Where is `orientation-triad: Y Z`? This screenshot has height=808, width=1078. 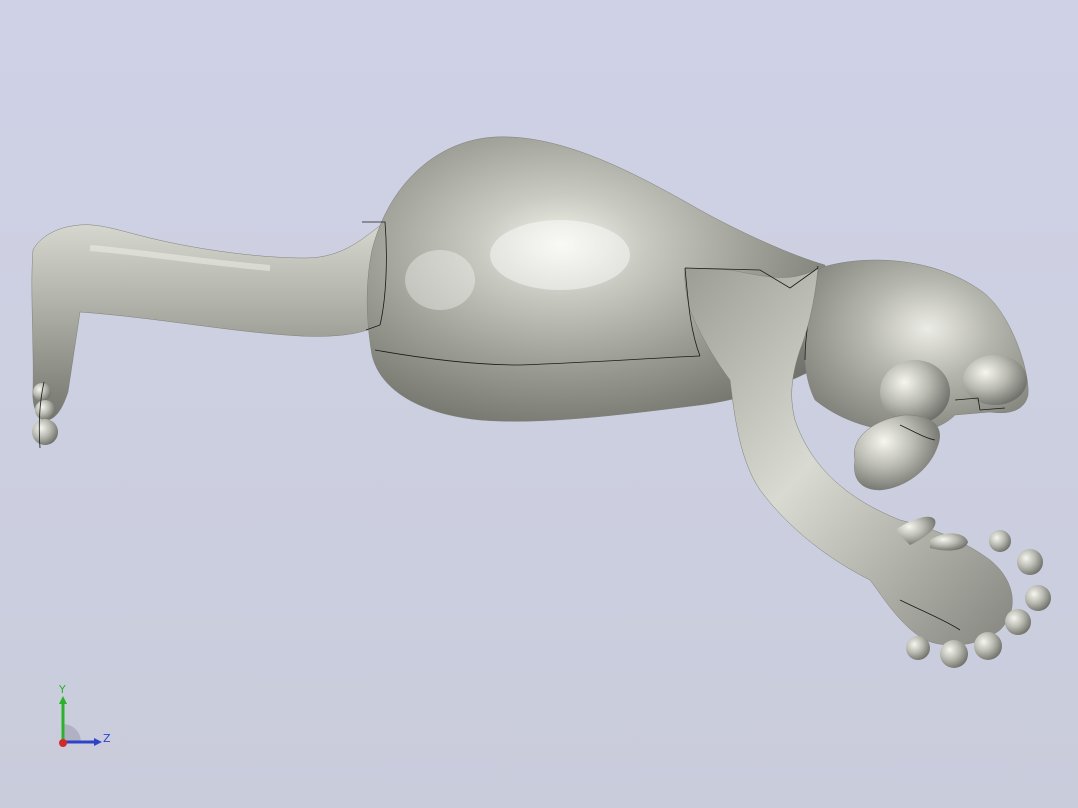 orientation-triad: Y Z is located at coordinates (84, 719).